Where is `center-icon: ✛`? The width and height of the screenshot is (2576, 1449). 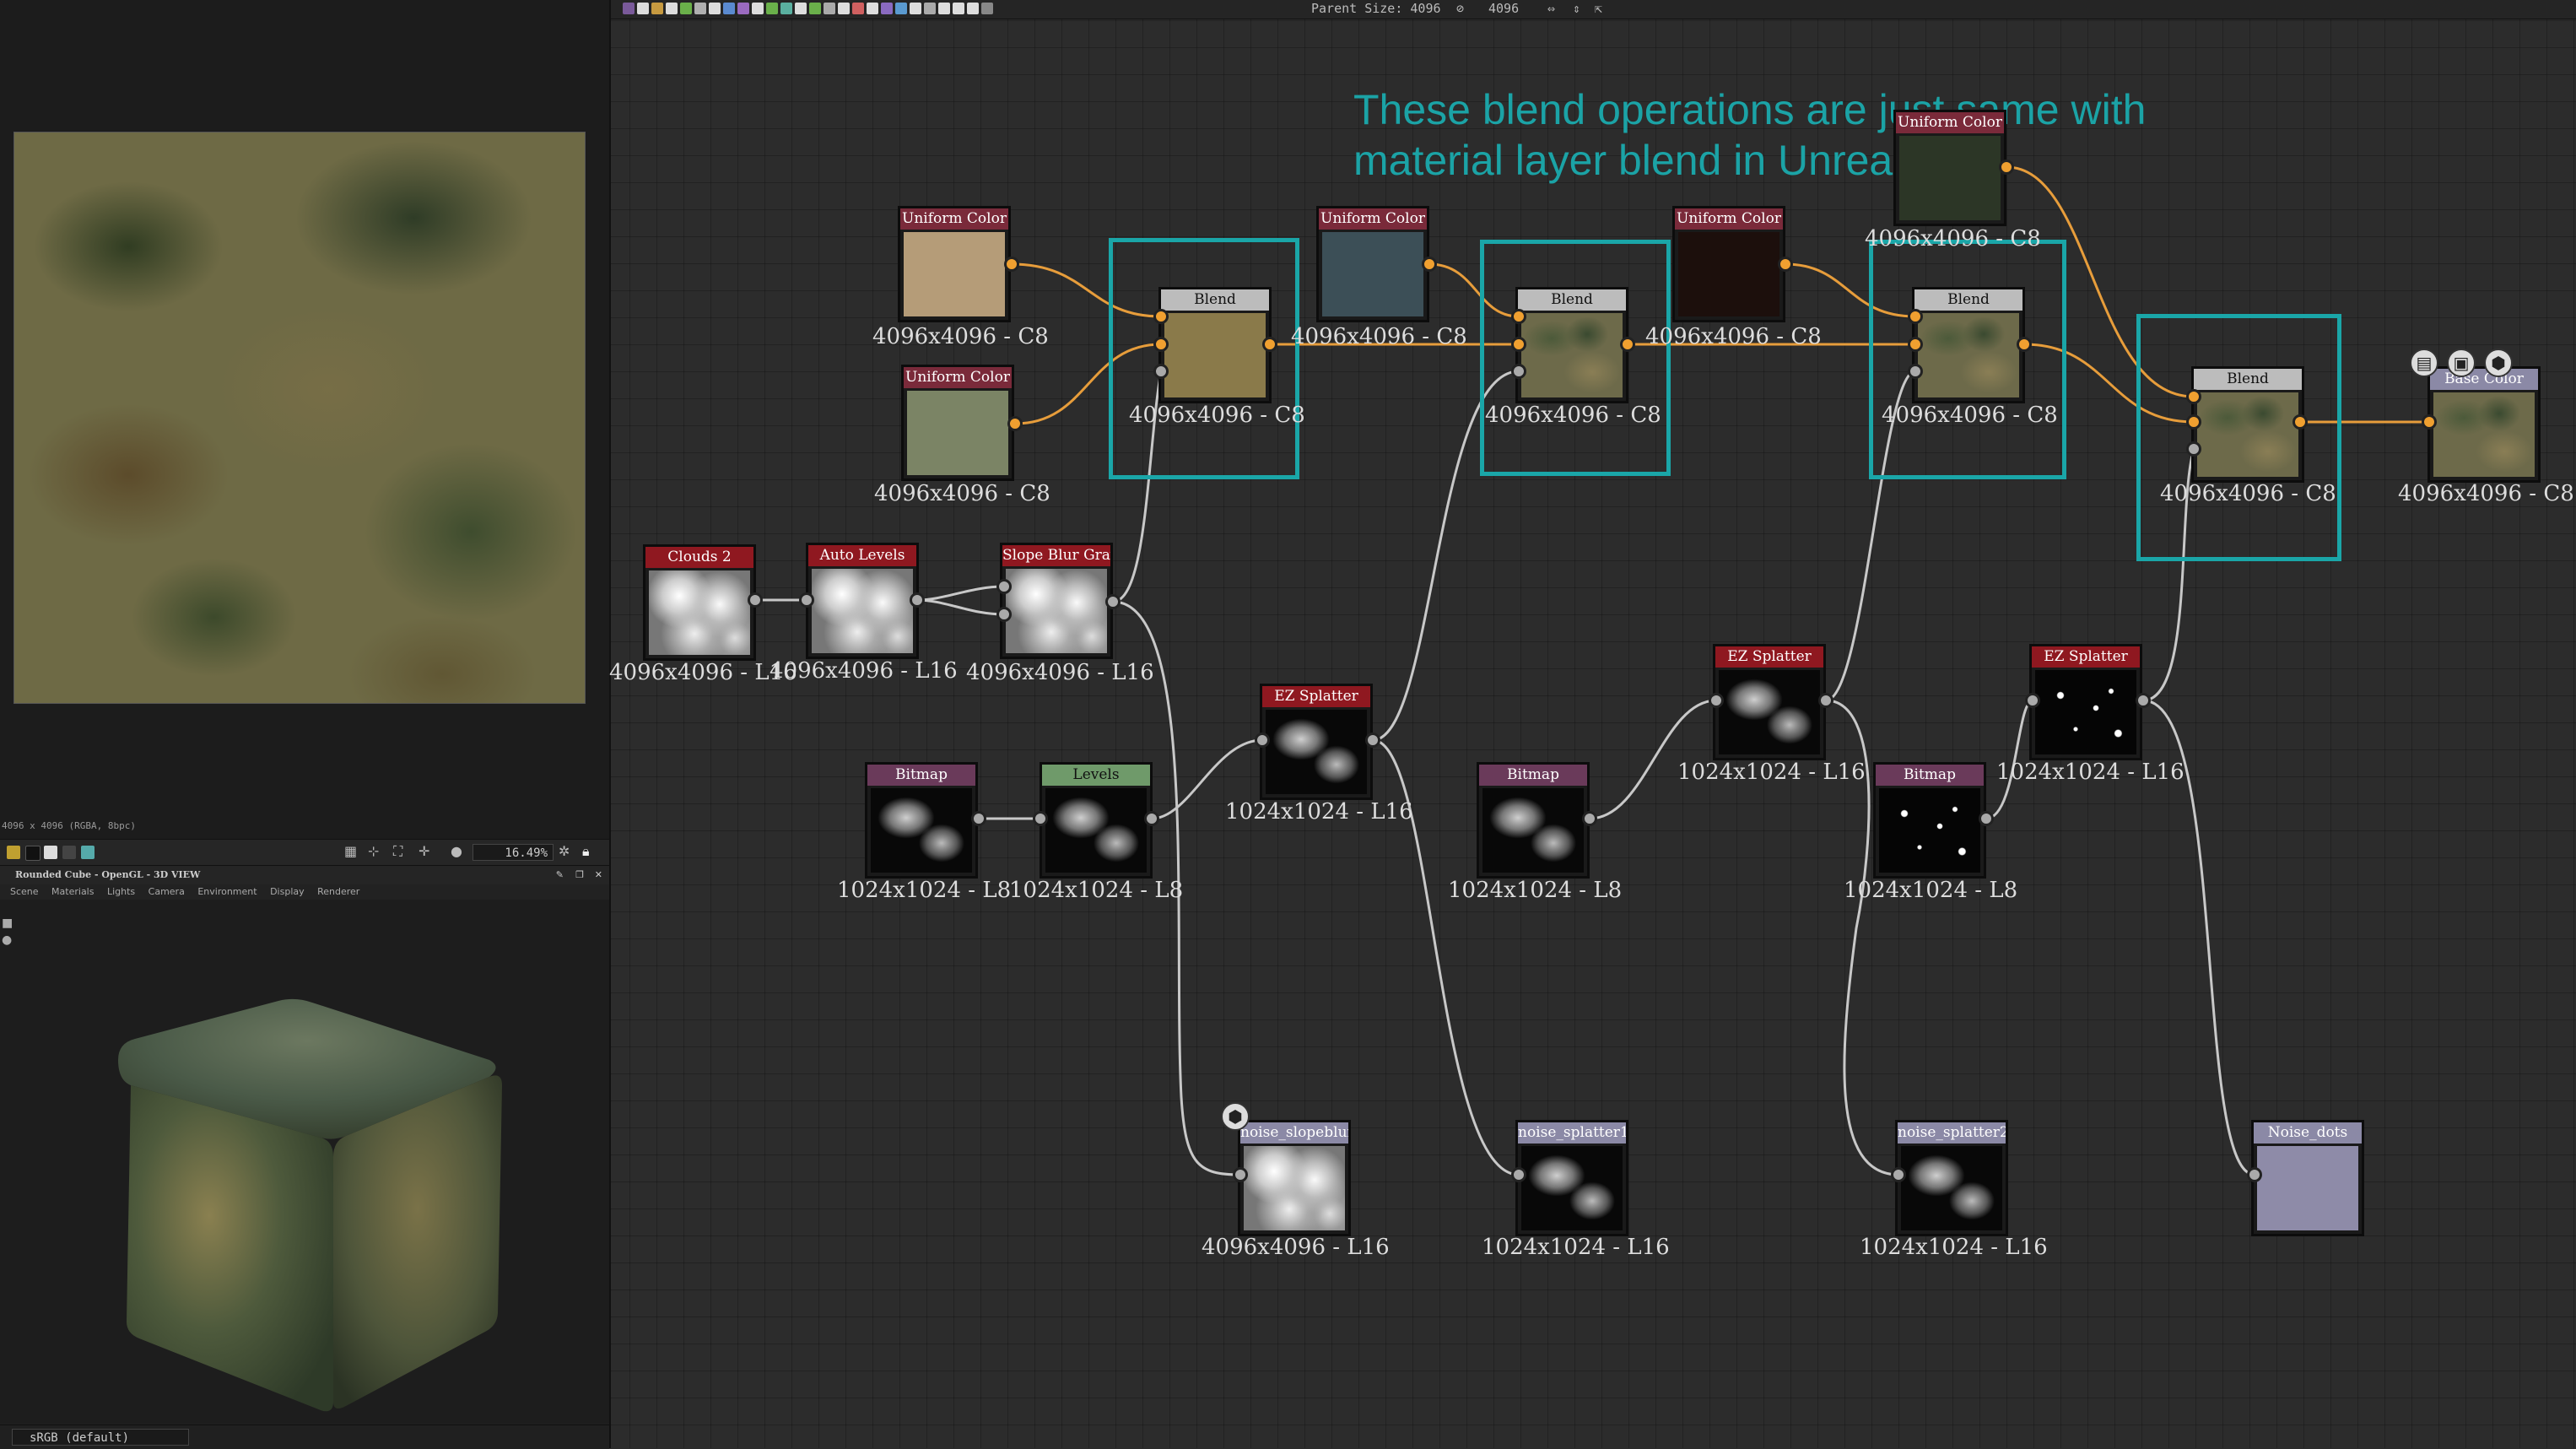 center-icon: ✛ is located at coordinates (424, 851).